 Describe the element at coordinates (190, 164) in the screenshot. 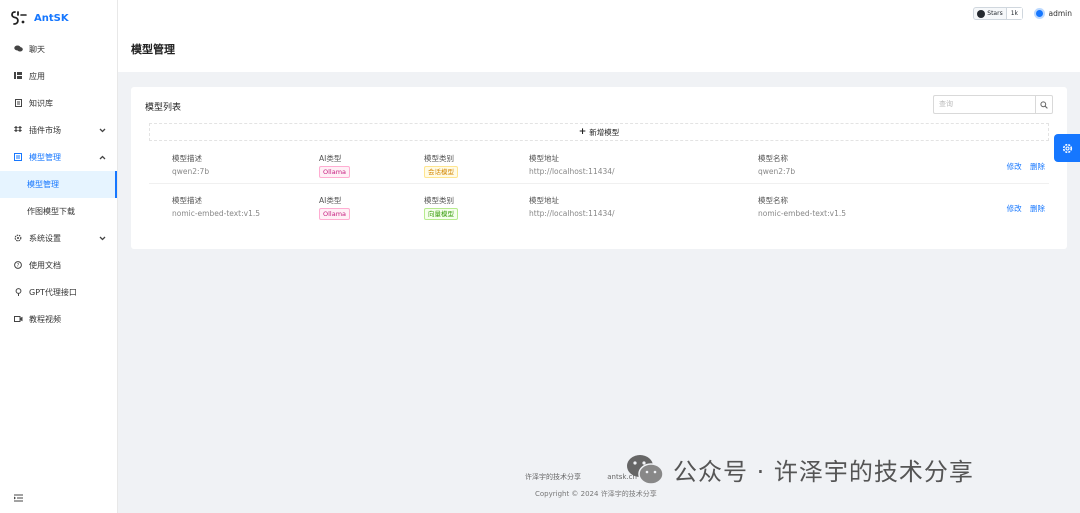

I see `col-desc: 模型描述 qwen2:7b` at that location.